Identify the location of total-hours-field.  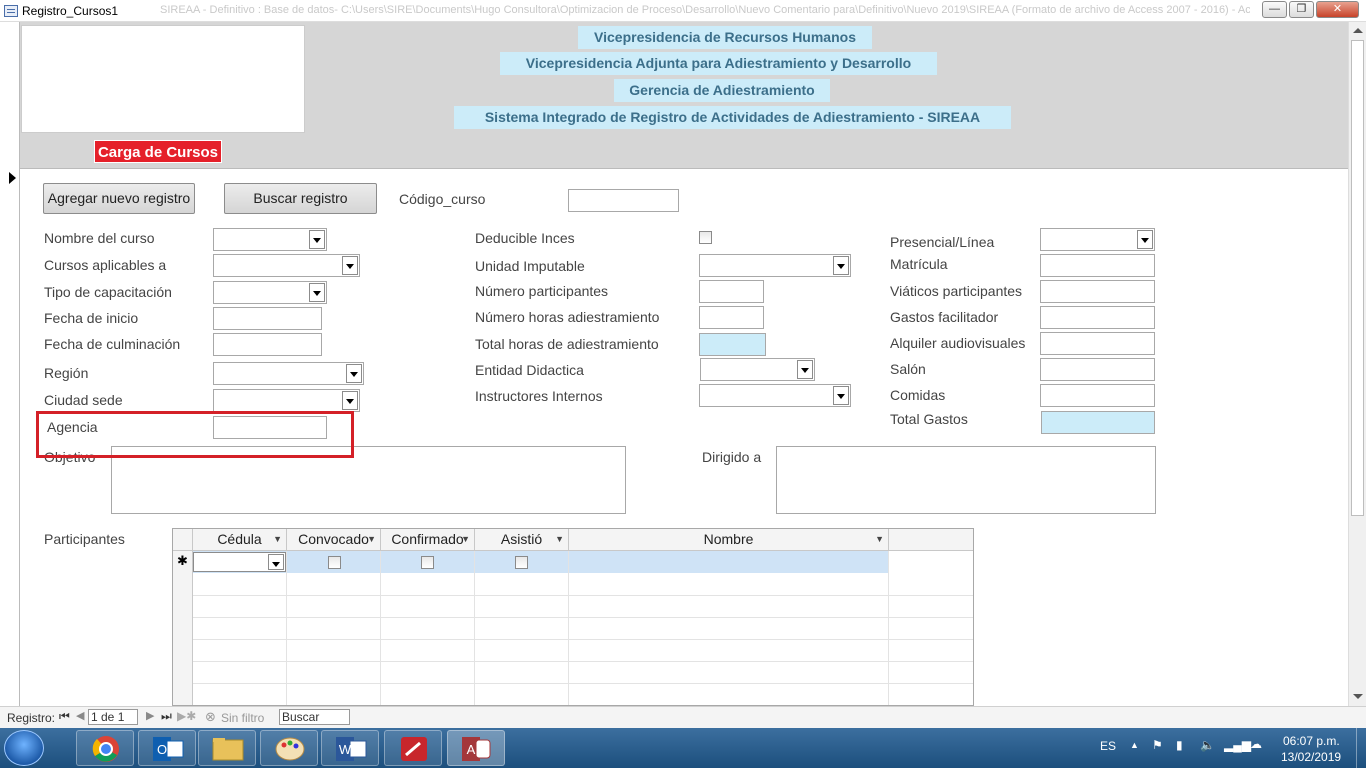
(732, 344).